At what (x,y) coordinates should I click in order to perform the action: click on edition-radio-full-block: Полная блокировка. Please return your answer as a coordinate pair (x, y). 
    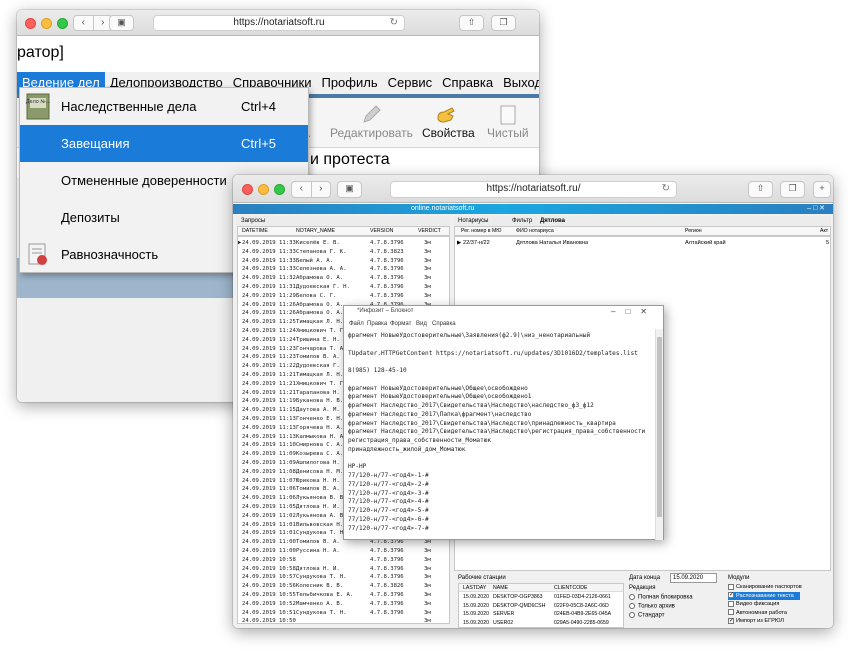
    Looking at the image, I should click on (661, 597).